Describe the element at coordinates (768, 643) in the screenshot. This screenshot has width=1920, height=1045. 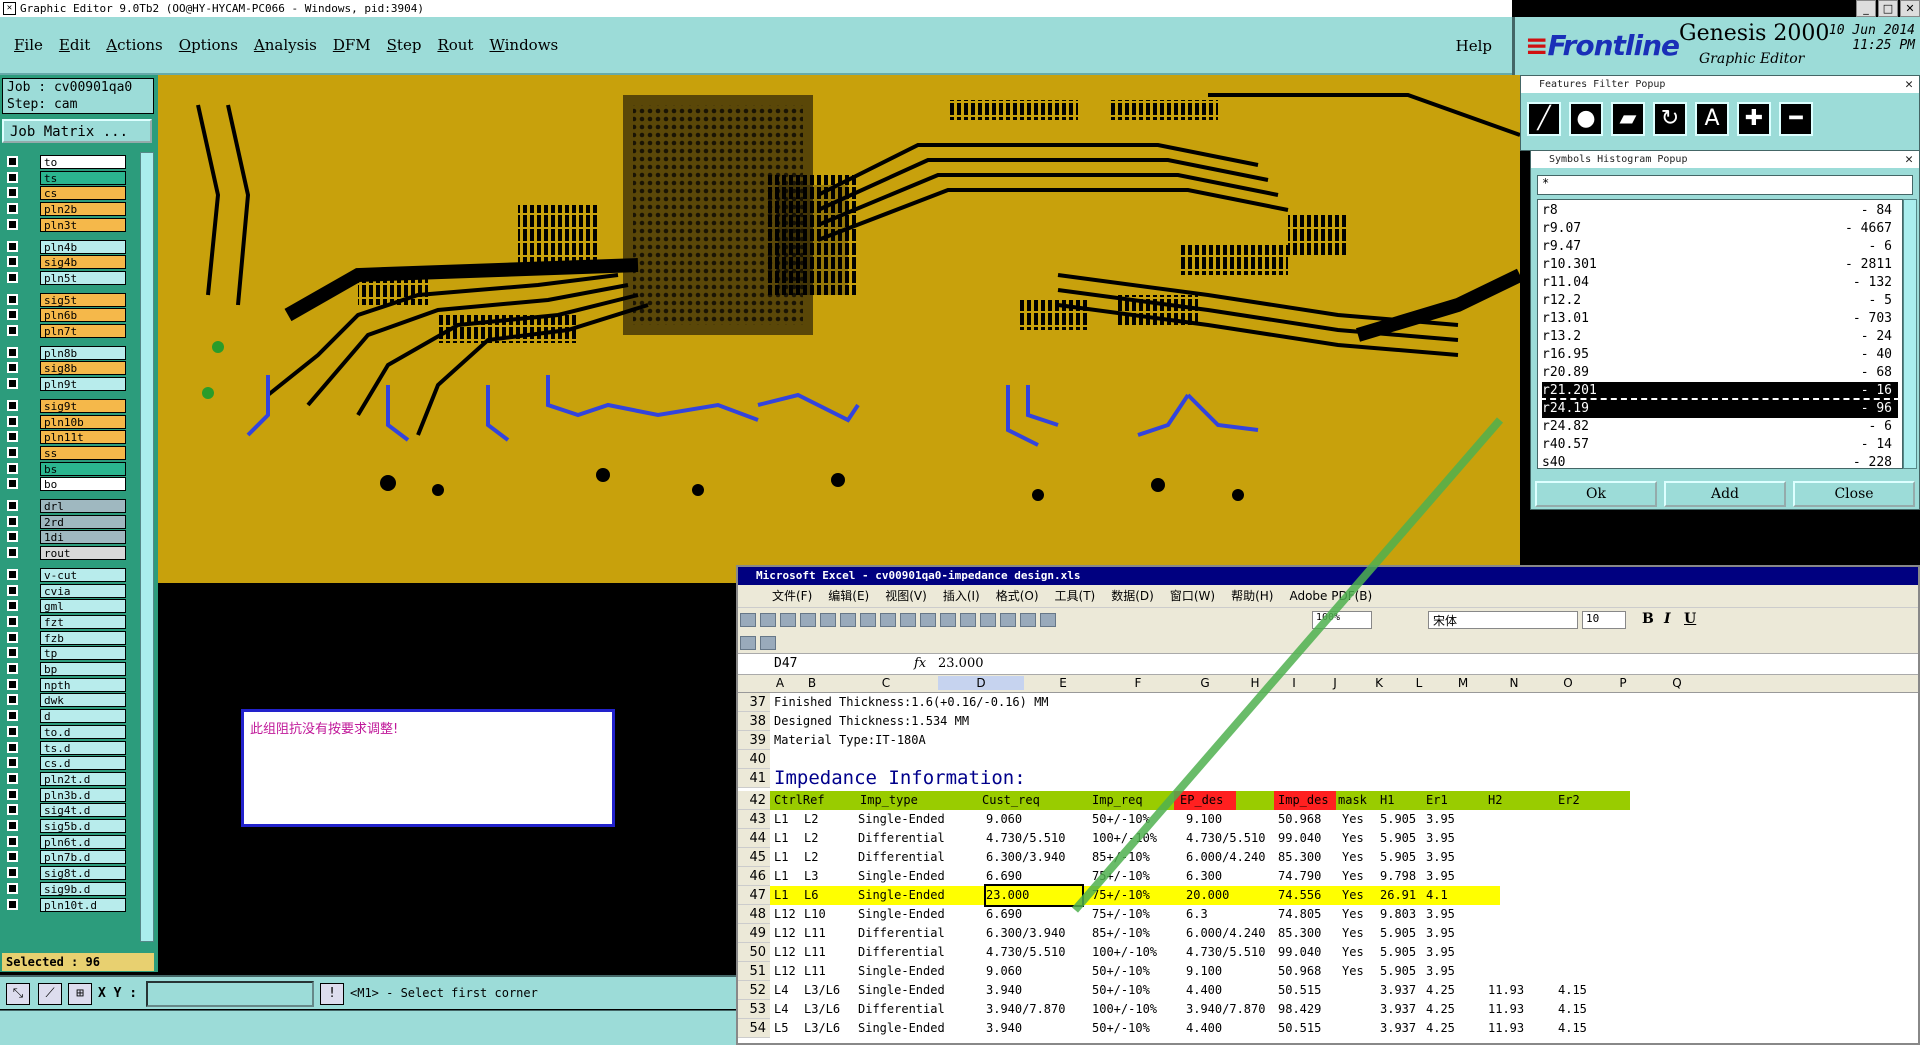
I see `pdf-email-icon` at that location.